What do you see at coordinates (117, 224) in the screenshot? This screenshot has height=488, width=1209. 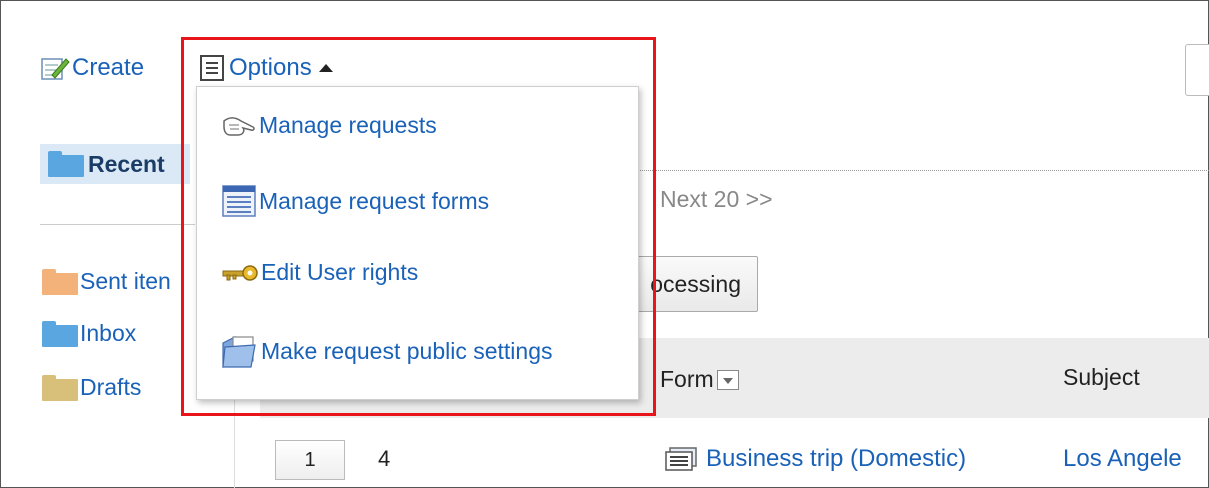 I see `sidebar-divider` at bounding box center [117, 224].